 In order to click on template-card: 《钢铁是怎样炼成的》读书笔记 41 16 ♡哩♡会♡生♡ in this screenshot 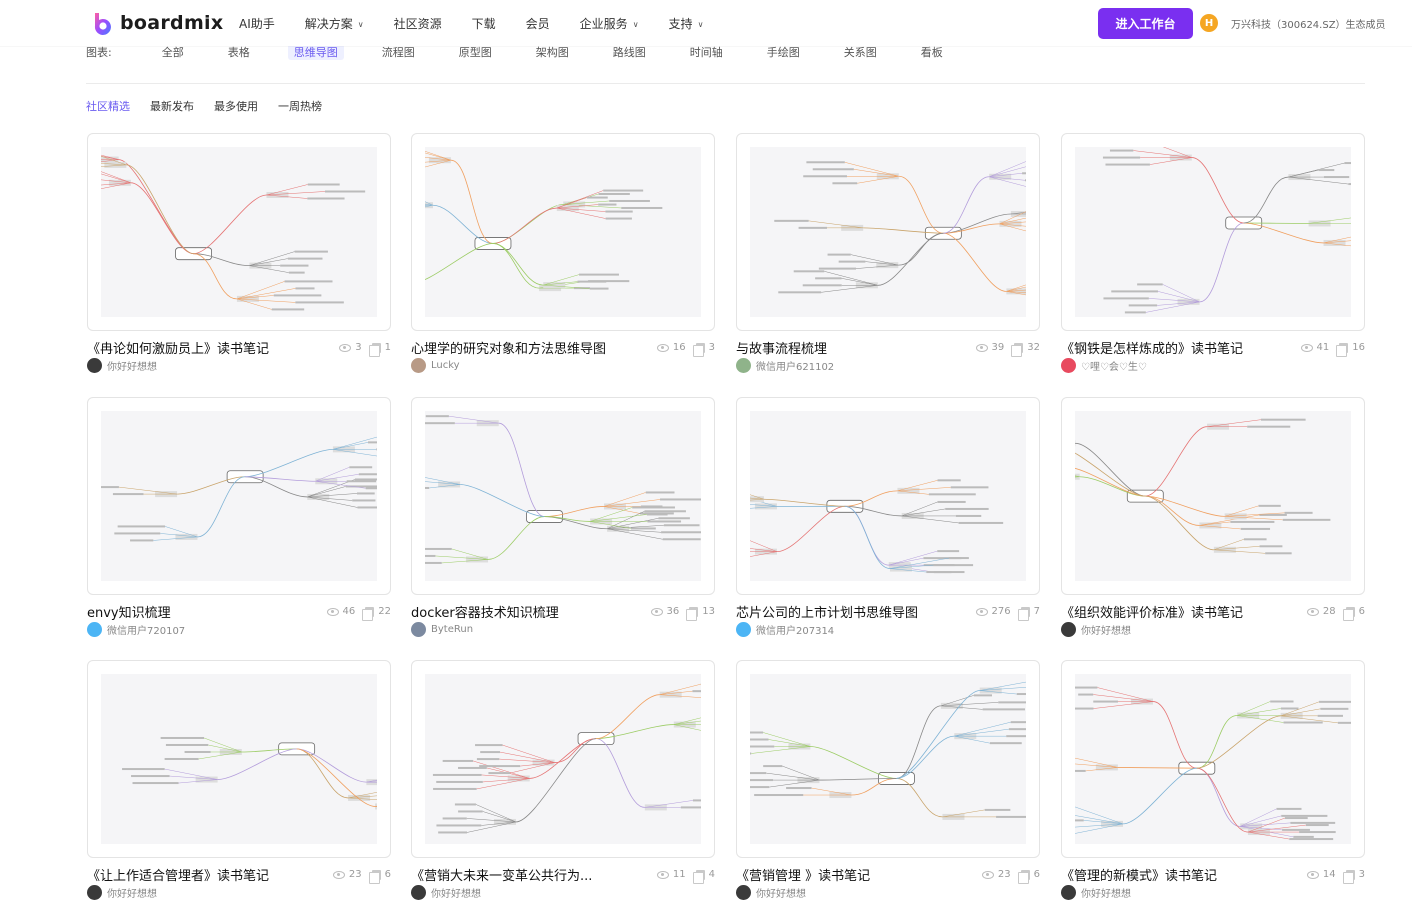, I will do `click(1213, 253)`.